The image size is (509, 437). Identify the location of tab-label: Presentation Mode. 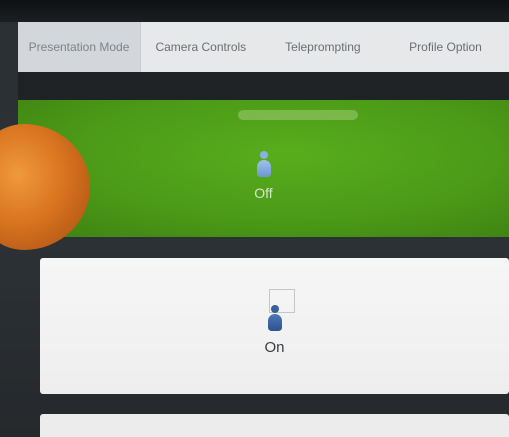
(79, 47).